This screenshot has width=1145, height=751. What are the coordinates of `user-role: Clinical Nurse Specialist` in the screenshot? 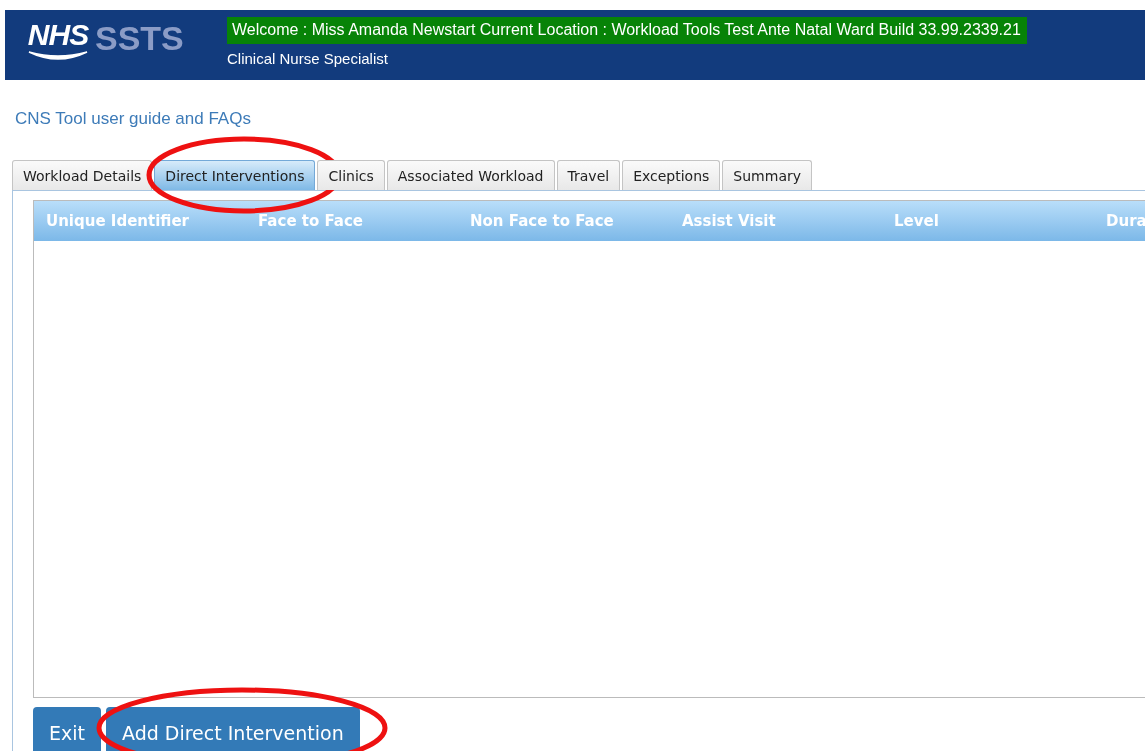 It's located at (308, 58).